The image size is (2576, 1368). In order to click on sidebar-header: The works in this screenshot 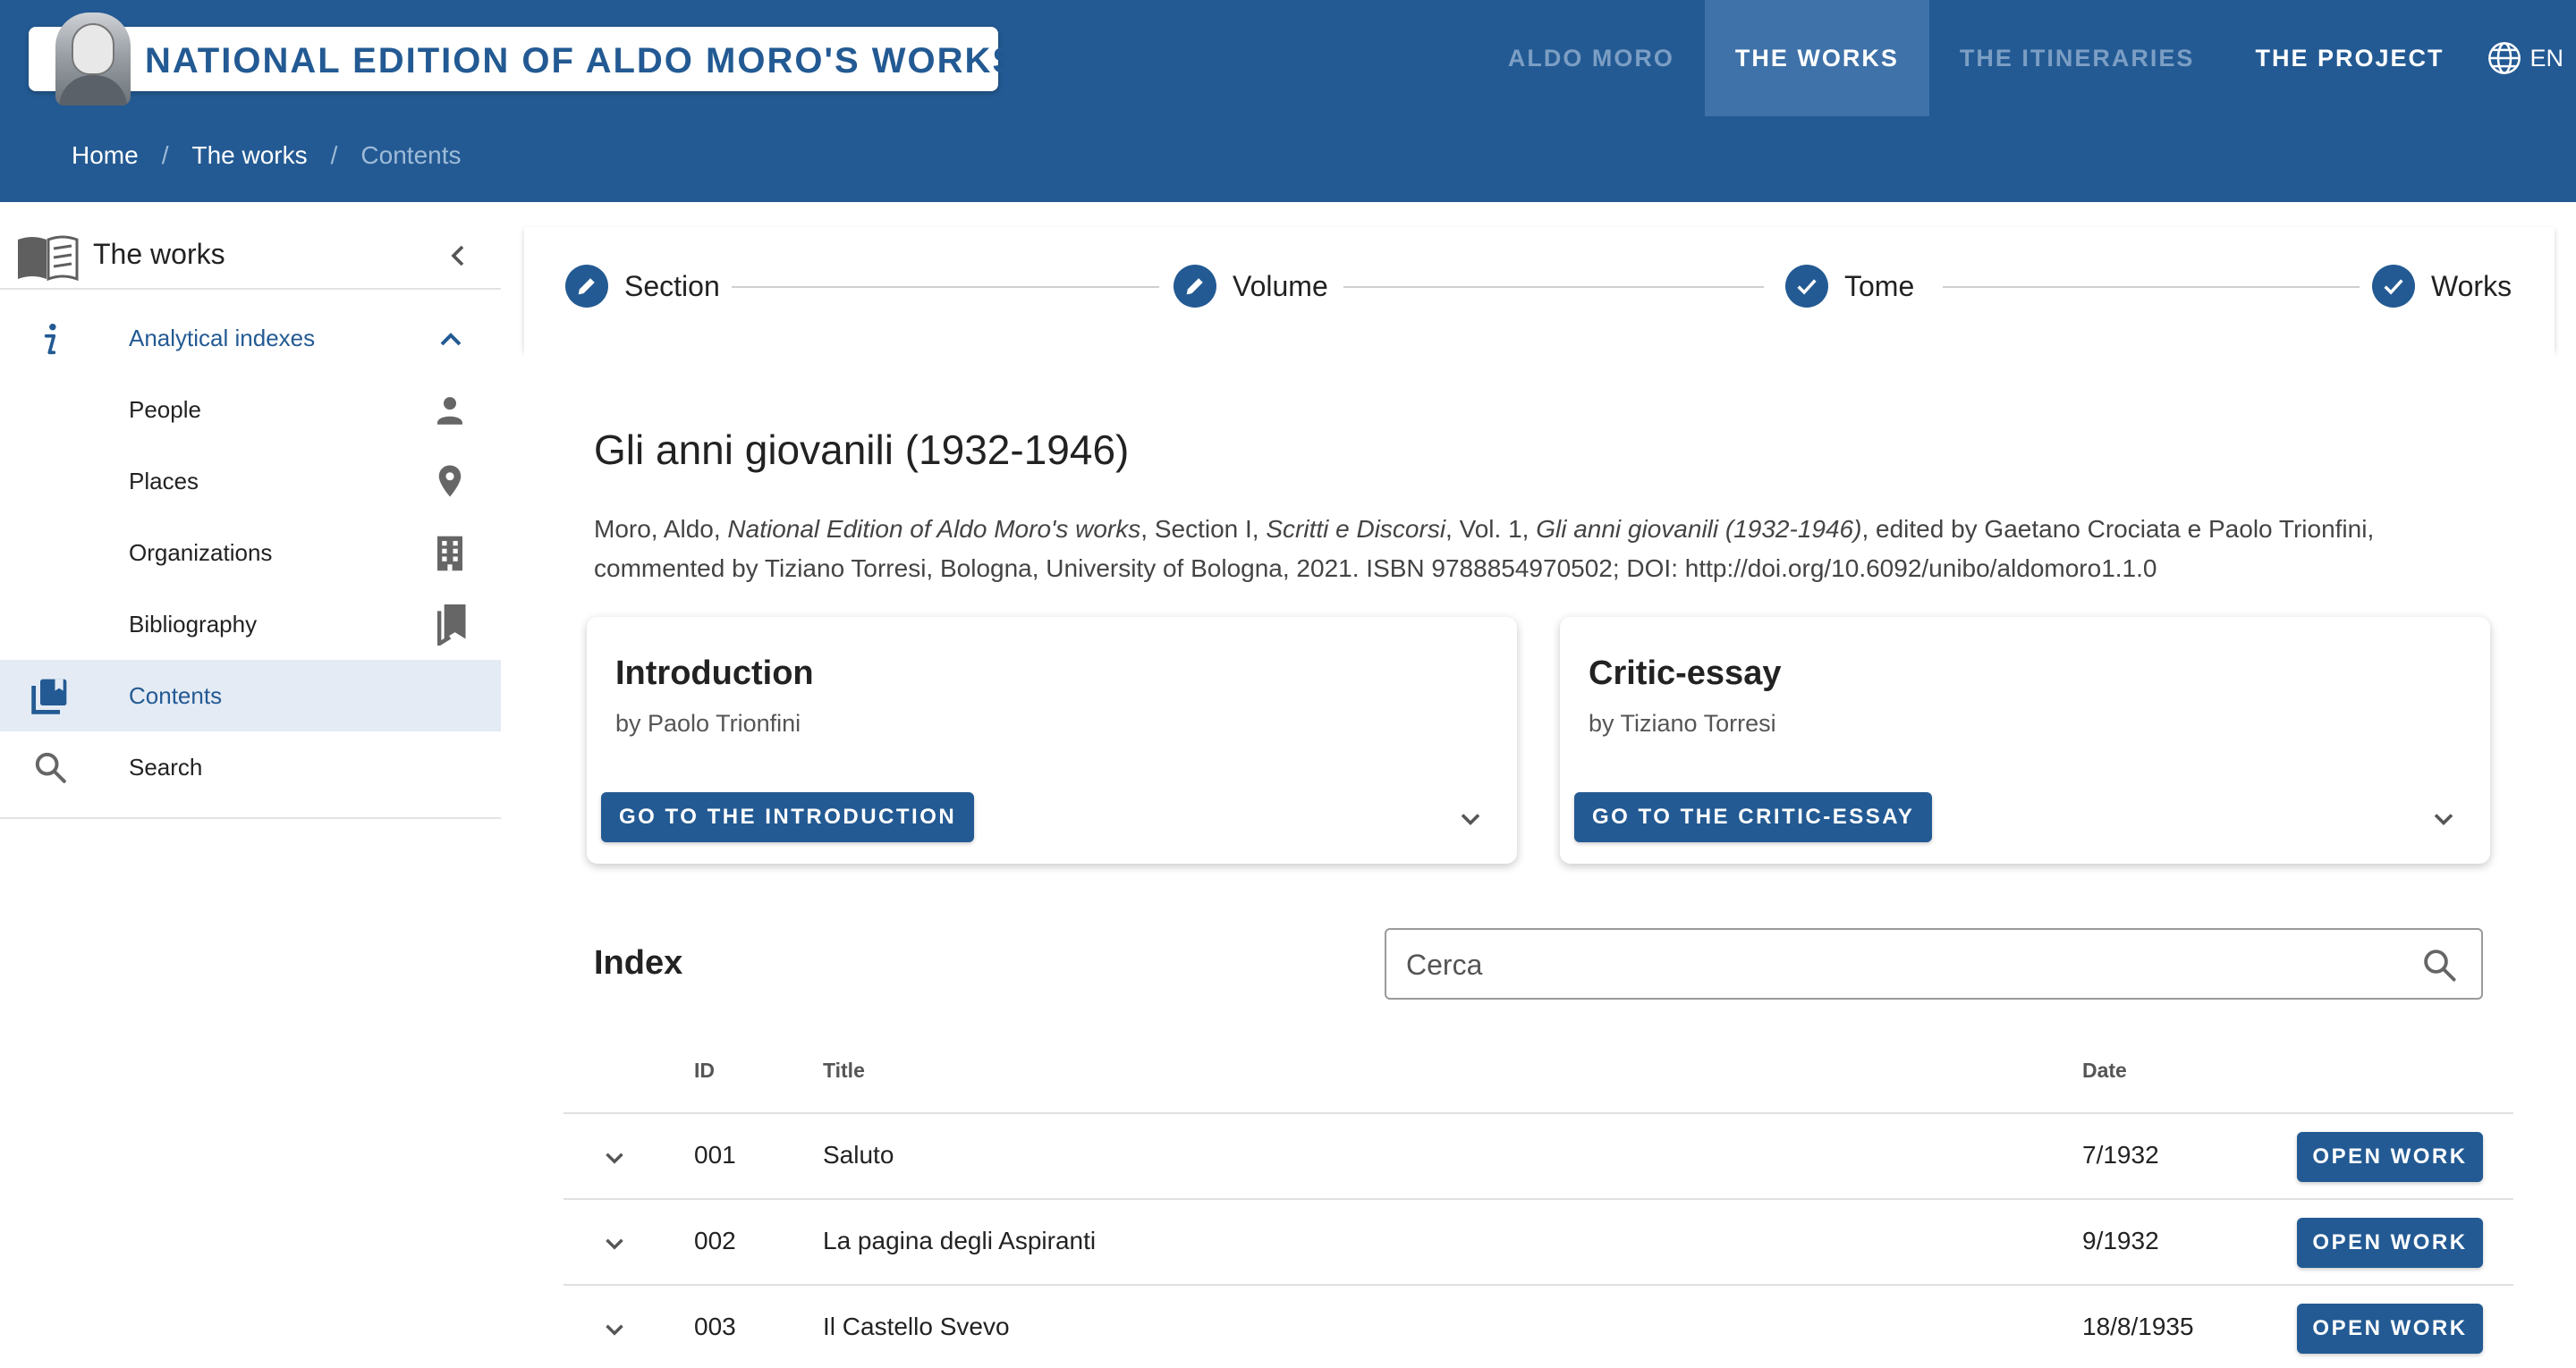, I will do `click(250, 256)`.